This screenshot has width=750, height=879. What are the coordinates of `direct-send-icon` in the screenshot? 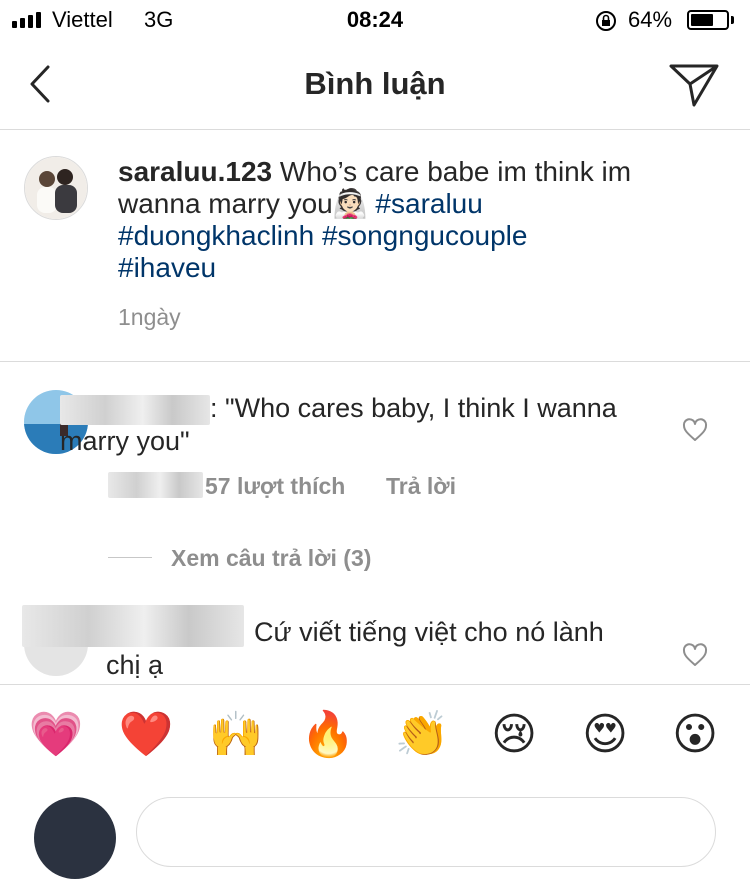 It's located at (694, 85).